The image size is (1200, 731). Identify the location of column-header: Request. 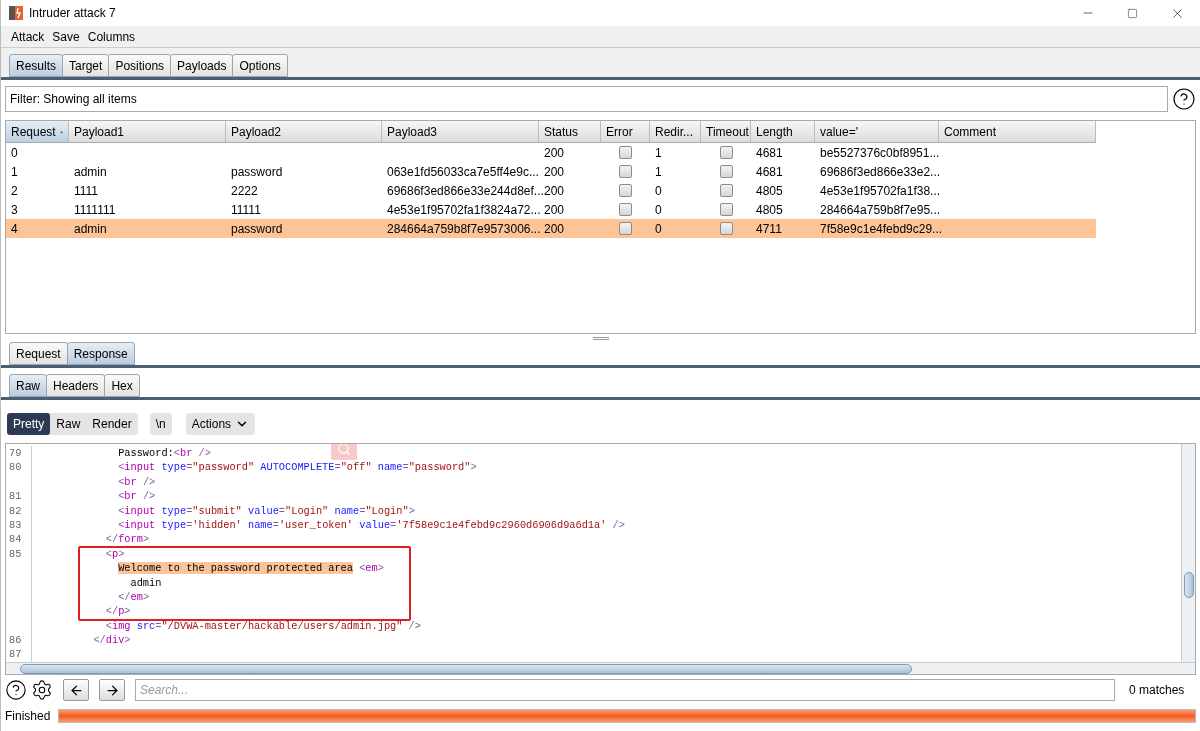
(37, 131).